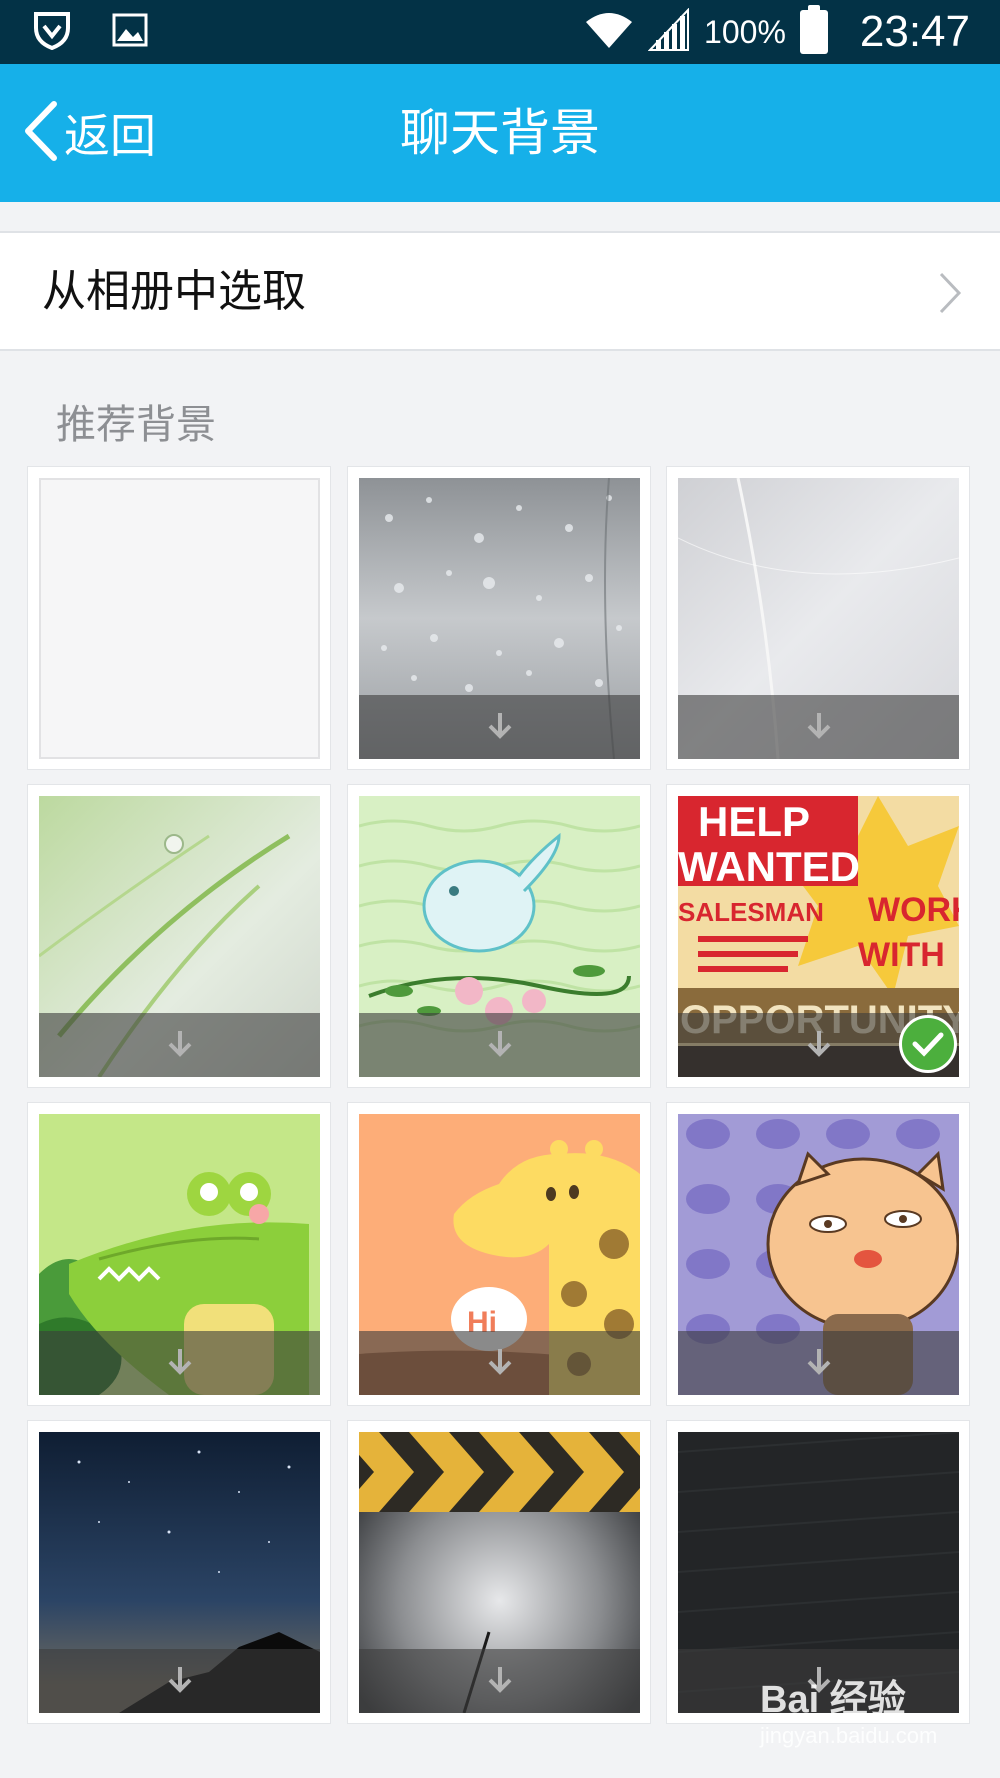  I want to click on choose-from-album-row: 从相册中选取, so click(500, 291).